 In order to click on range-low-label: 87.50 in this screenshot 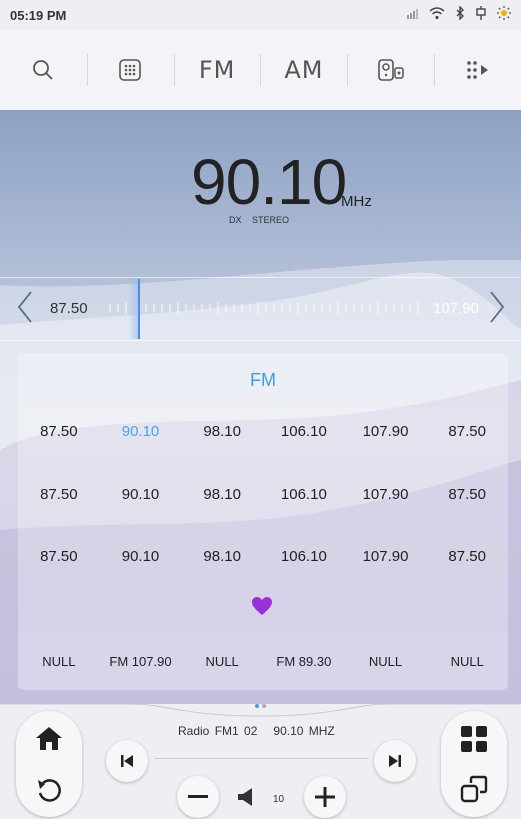, I will do `click(69, 308)`.